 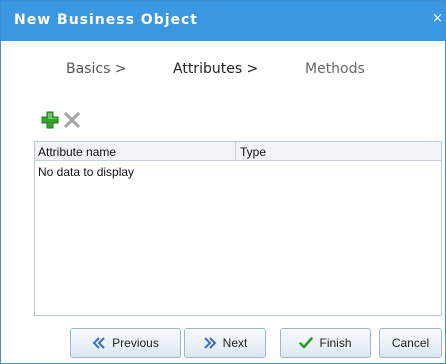 I want to click on close-button: ×, so click(x=437, y=19).